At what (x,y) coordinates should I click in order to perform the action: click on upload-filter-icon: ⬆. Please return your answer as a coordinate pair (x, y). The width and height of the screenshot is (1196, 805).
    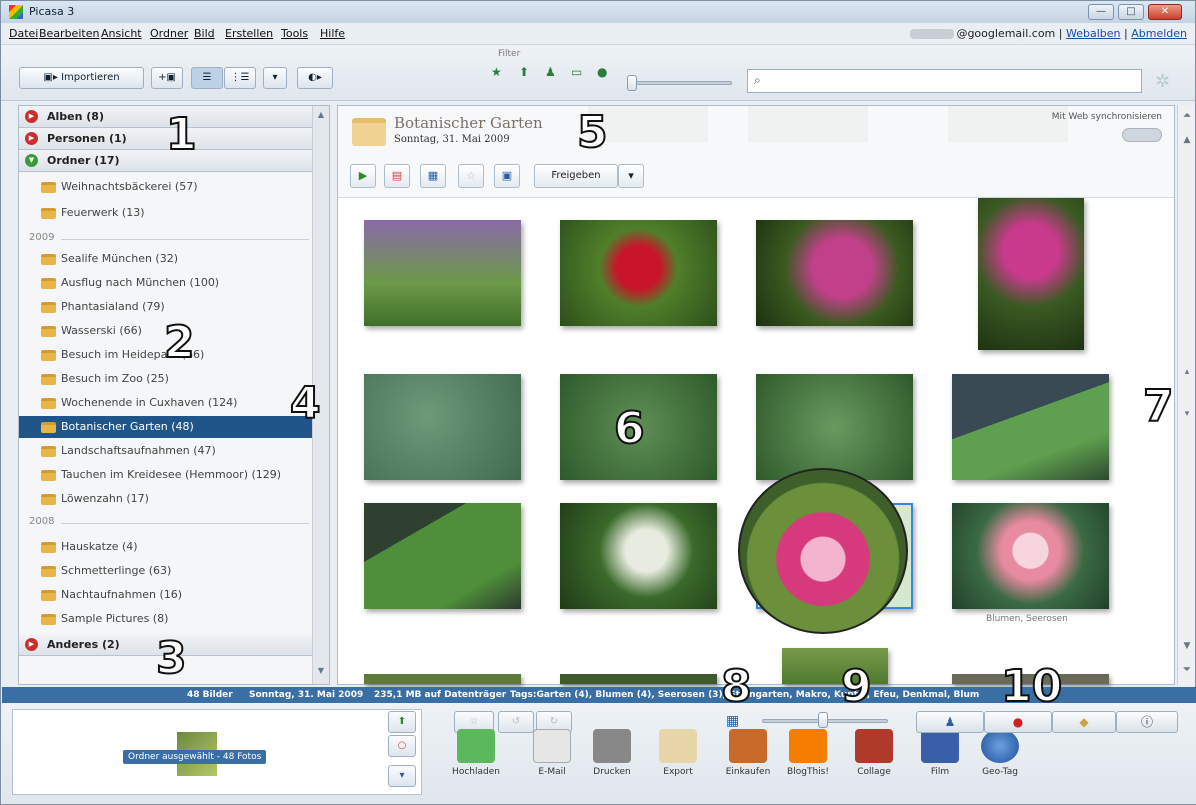
    Looking at the image, I should click on (524, 72).